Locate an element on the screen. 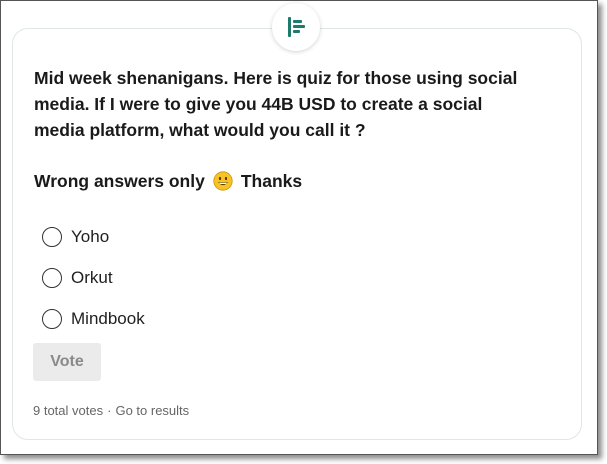 Image resolution: width=607 pixels, height=464 pixels. grinning-face-icon is located at coordinates (223, 181).